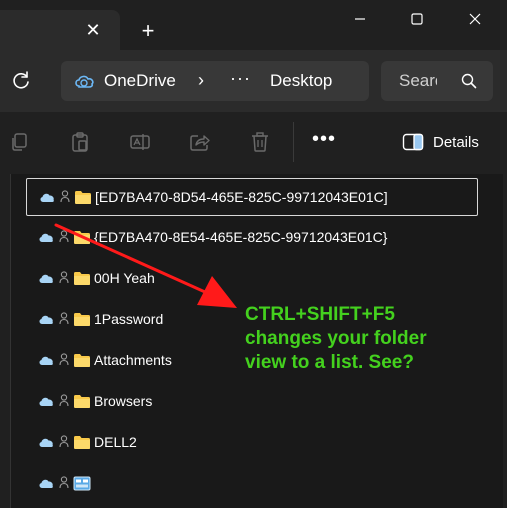 Image resolution: width=507 pixels, height=508 pixels. What do you see at coordinates (82, 483) in the screenshot?
I see `control-panel-icon` at bounding box center [82, 483].